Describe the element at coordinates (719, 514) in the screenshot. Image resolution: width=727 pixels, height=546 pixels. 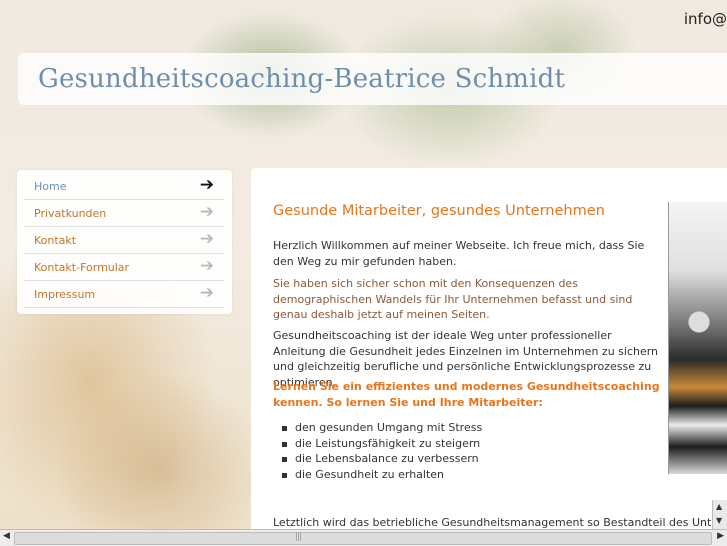
I see `vertical-scrollbar: ▲ ▼` at that location.